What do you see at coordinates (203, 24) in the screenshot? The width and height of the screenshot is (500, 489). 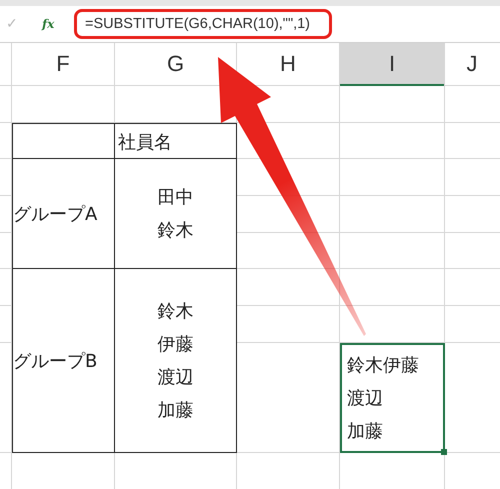 I see `formula-field: =SUBSTITUTE(G6,CHAR(10),"",1)` at bounding box center [203, 24].